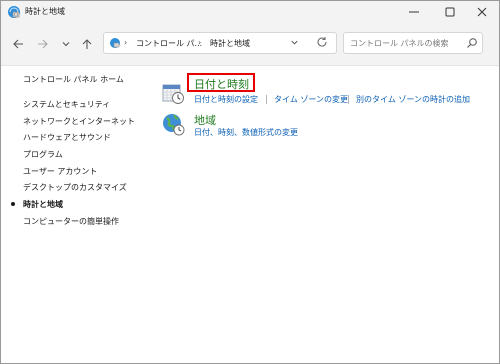 The height and width of the screenshot is (364, 500). I want to click on minimize-icon, so click(414, 12).